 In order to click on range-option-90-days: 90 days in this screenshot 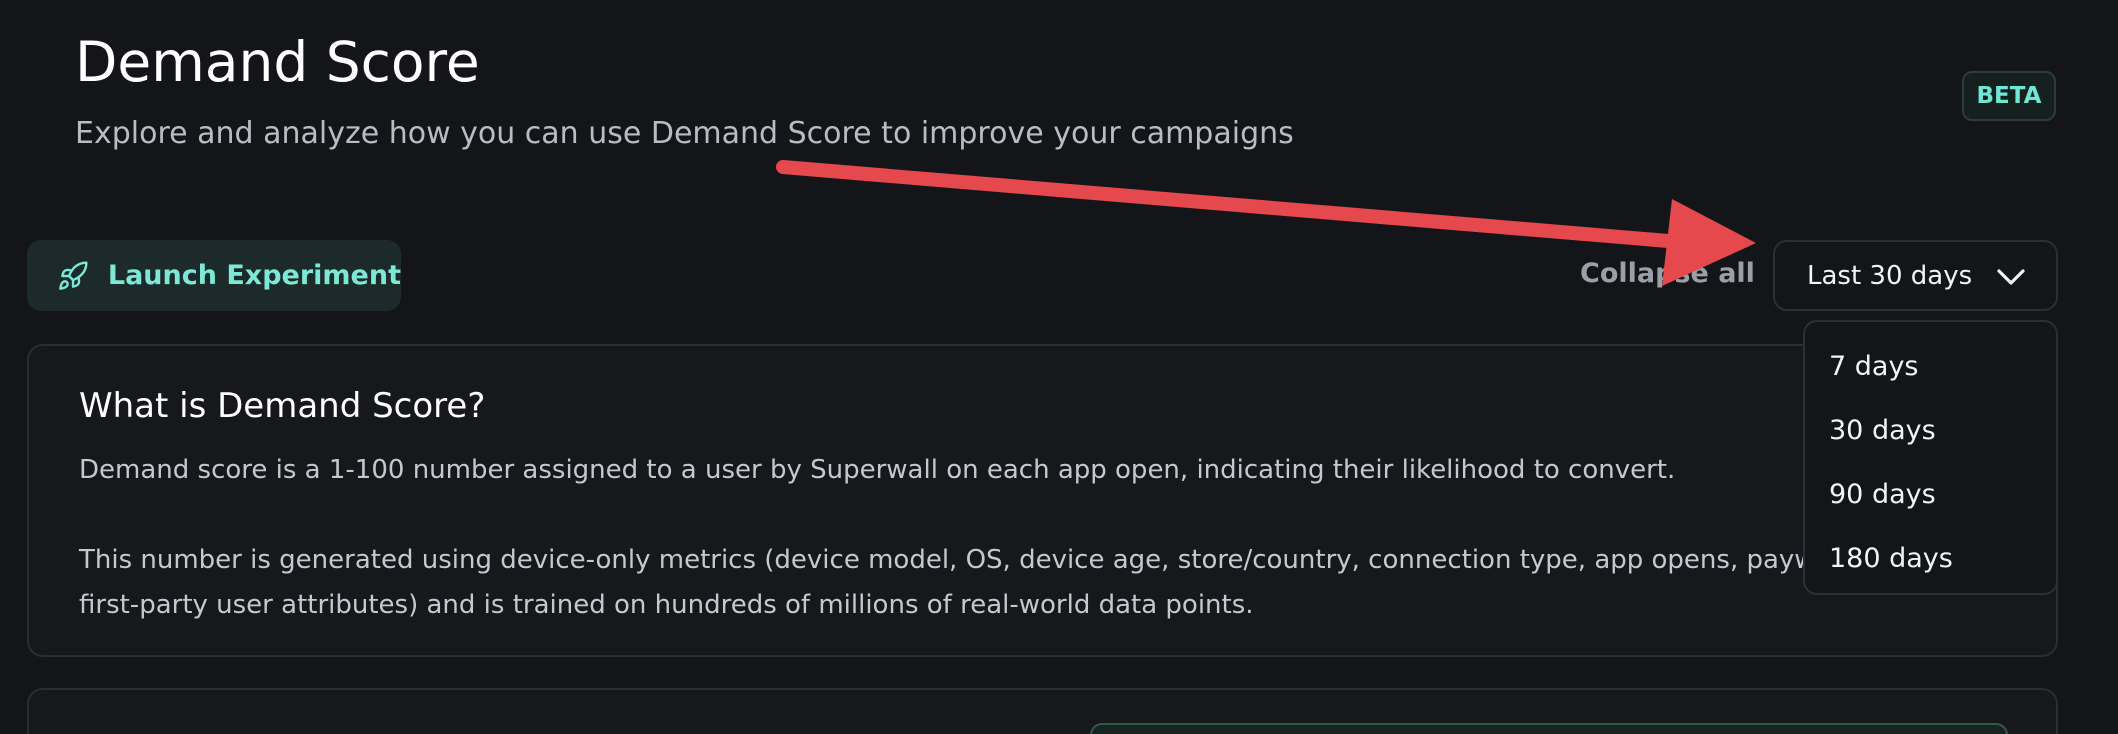, I will do `click(1930, 494)`.